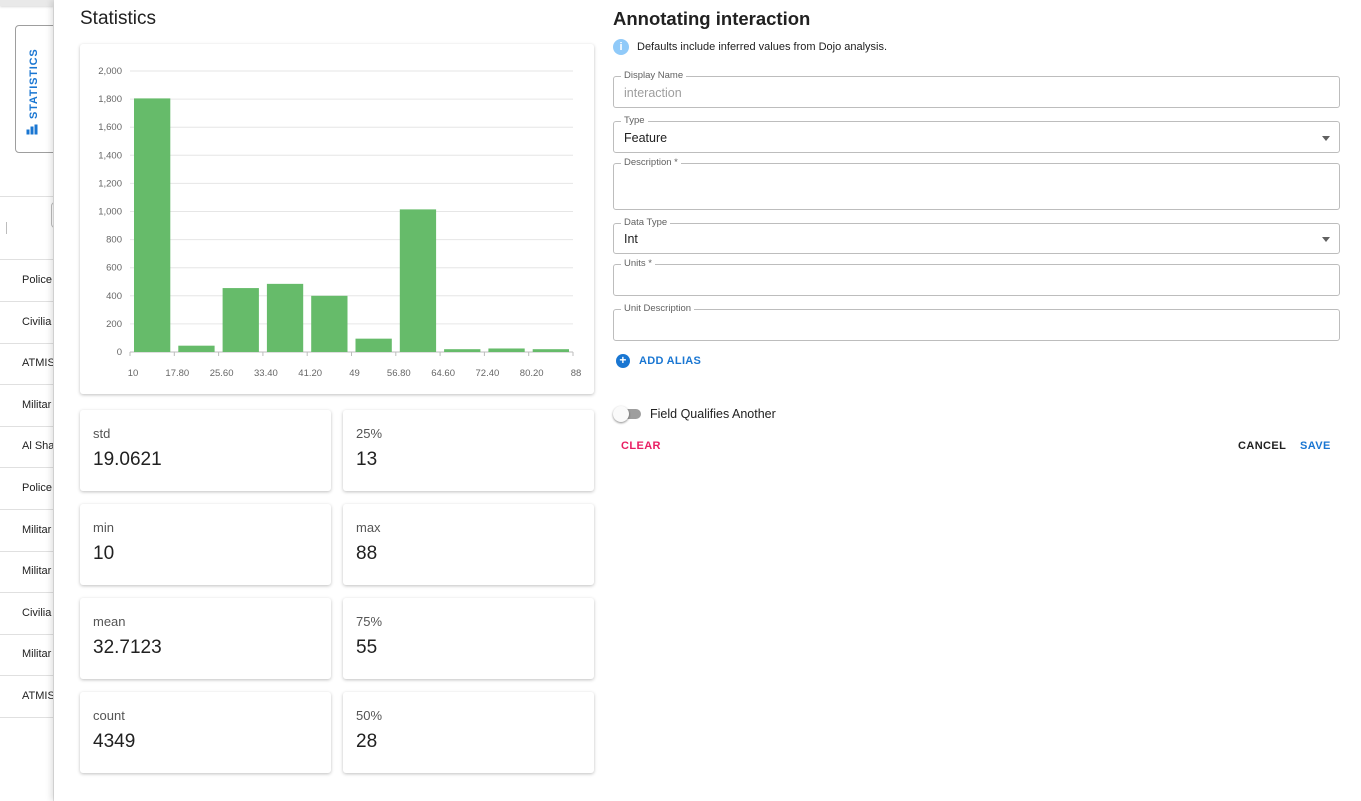  Describe the element at coordinates (670, 361) in the screenshot. I see `add-alias-label: ADD ALIAS` at that location.